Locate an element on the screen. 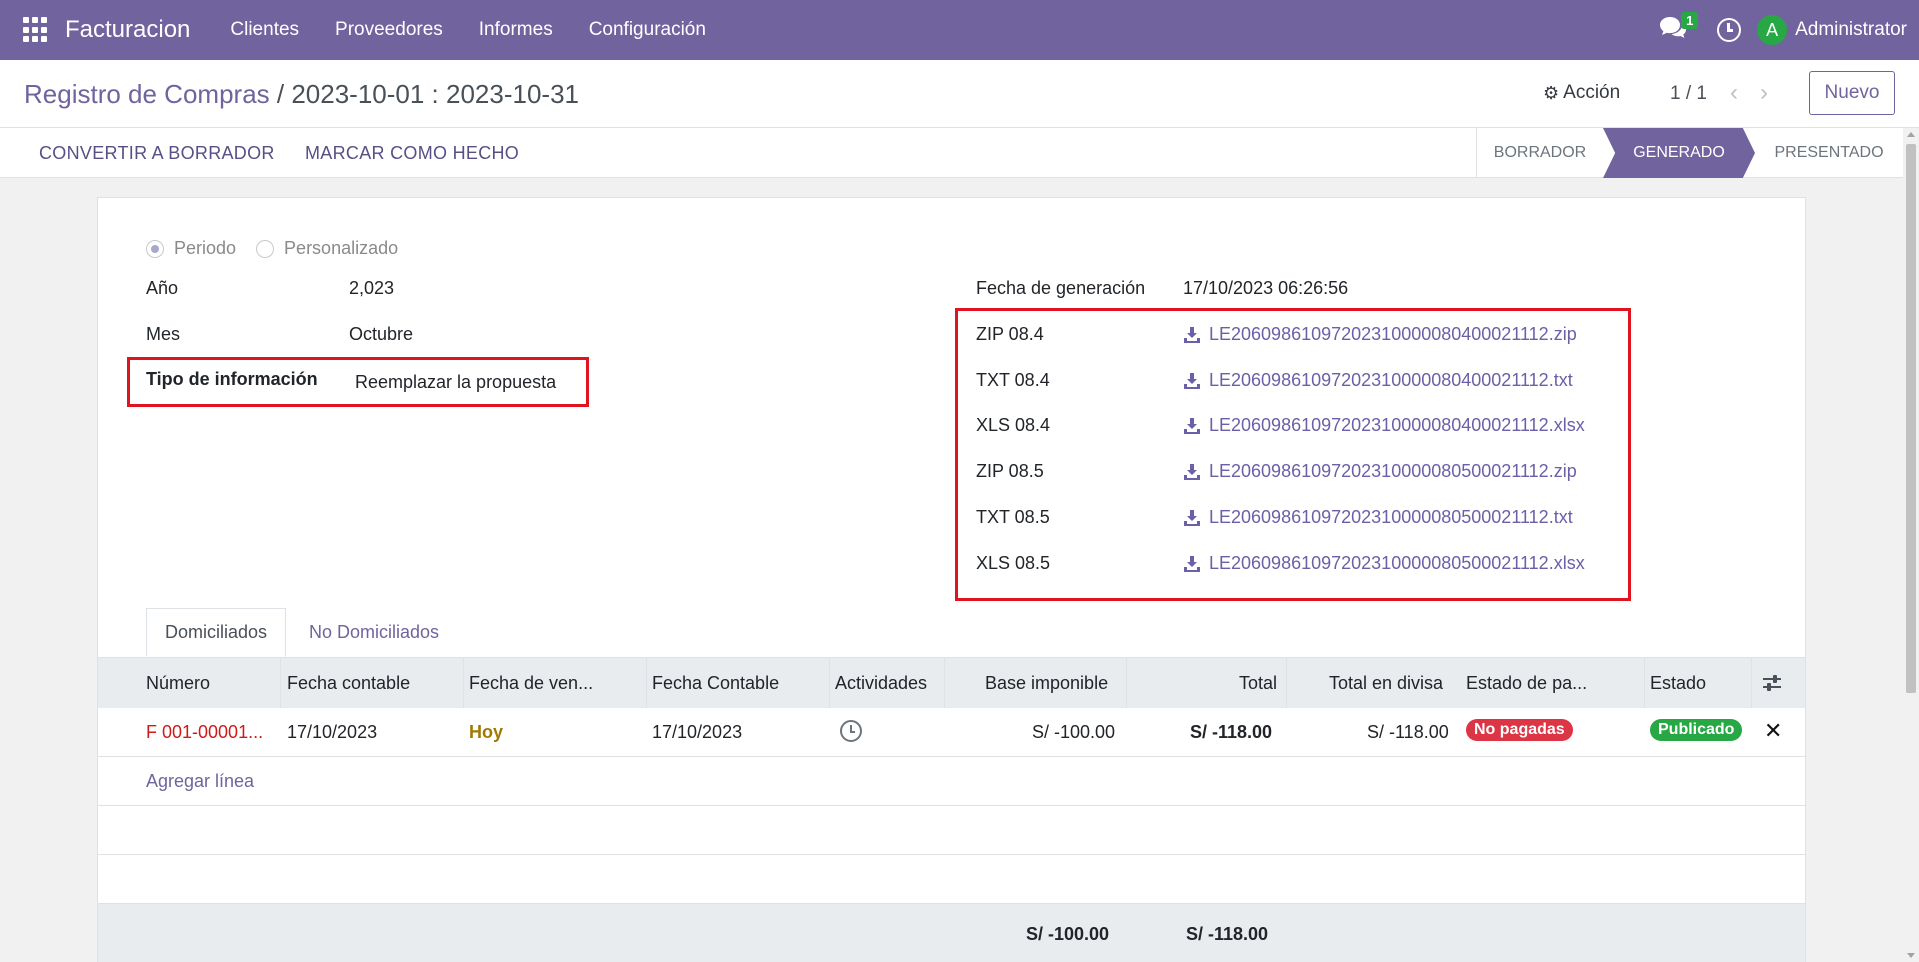  col-estado: Estado is located at coordinates (1678, 683).